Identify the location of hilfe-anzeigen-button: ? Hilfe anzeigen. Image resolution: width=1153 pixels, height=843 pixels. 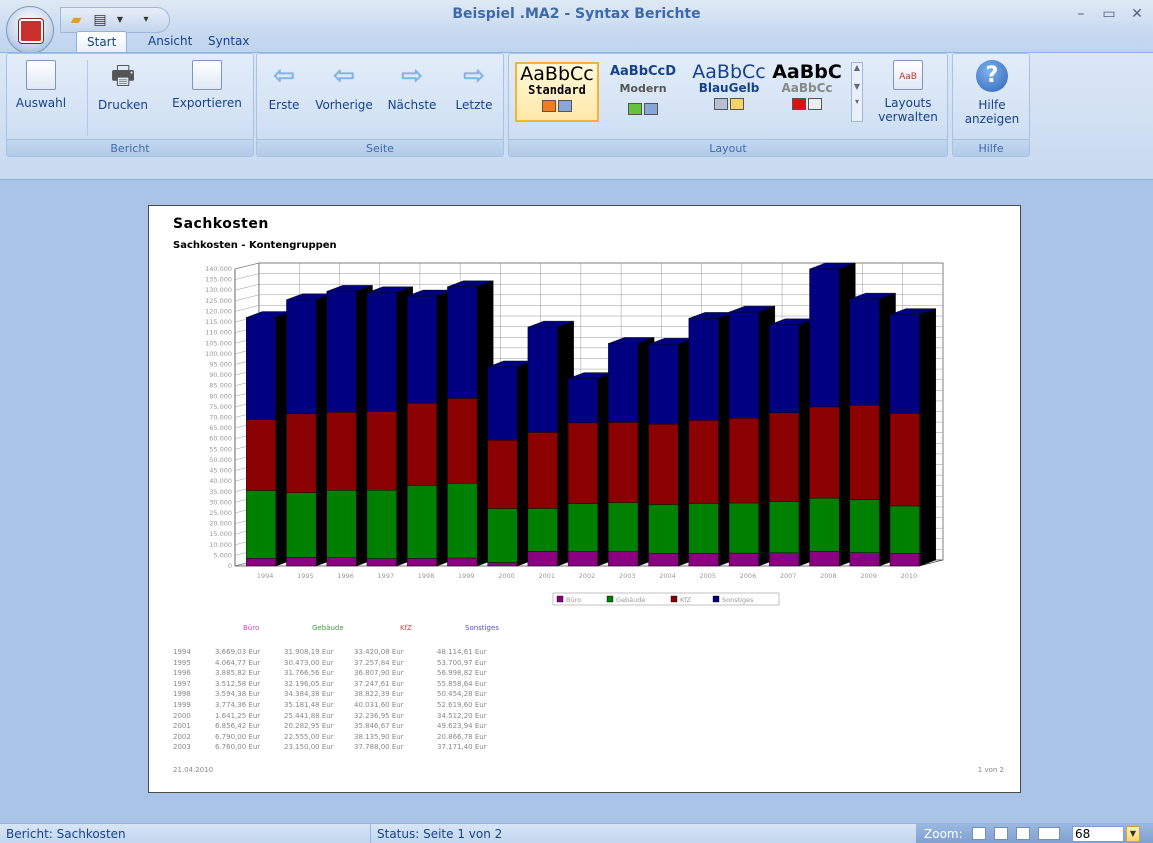
(992, 93).